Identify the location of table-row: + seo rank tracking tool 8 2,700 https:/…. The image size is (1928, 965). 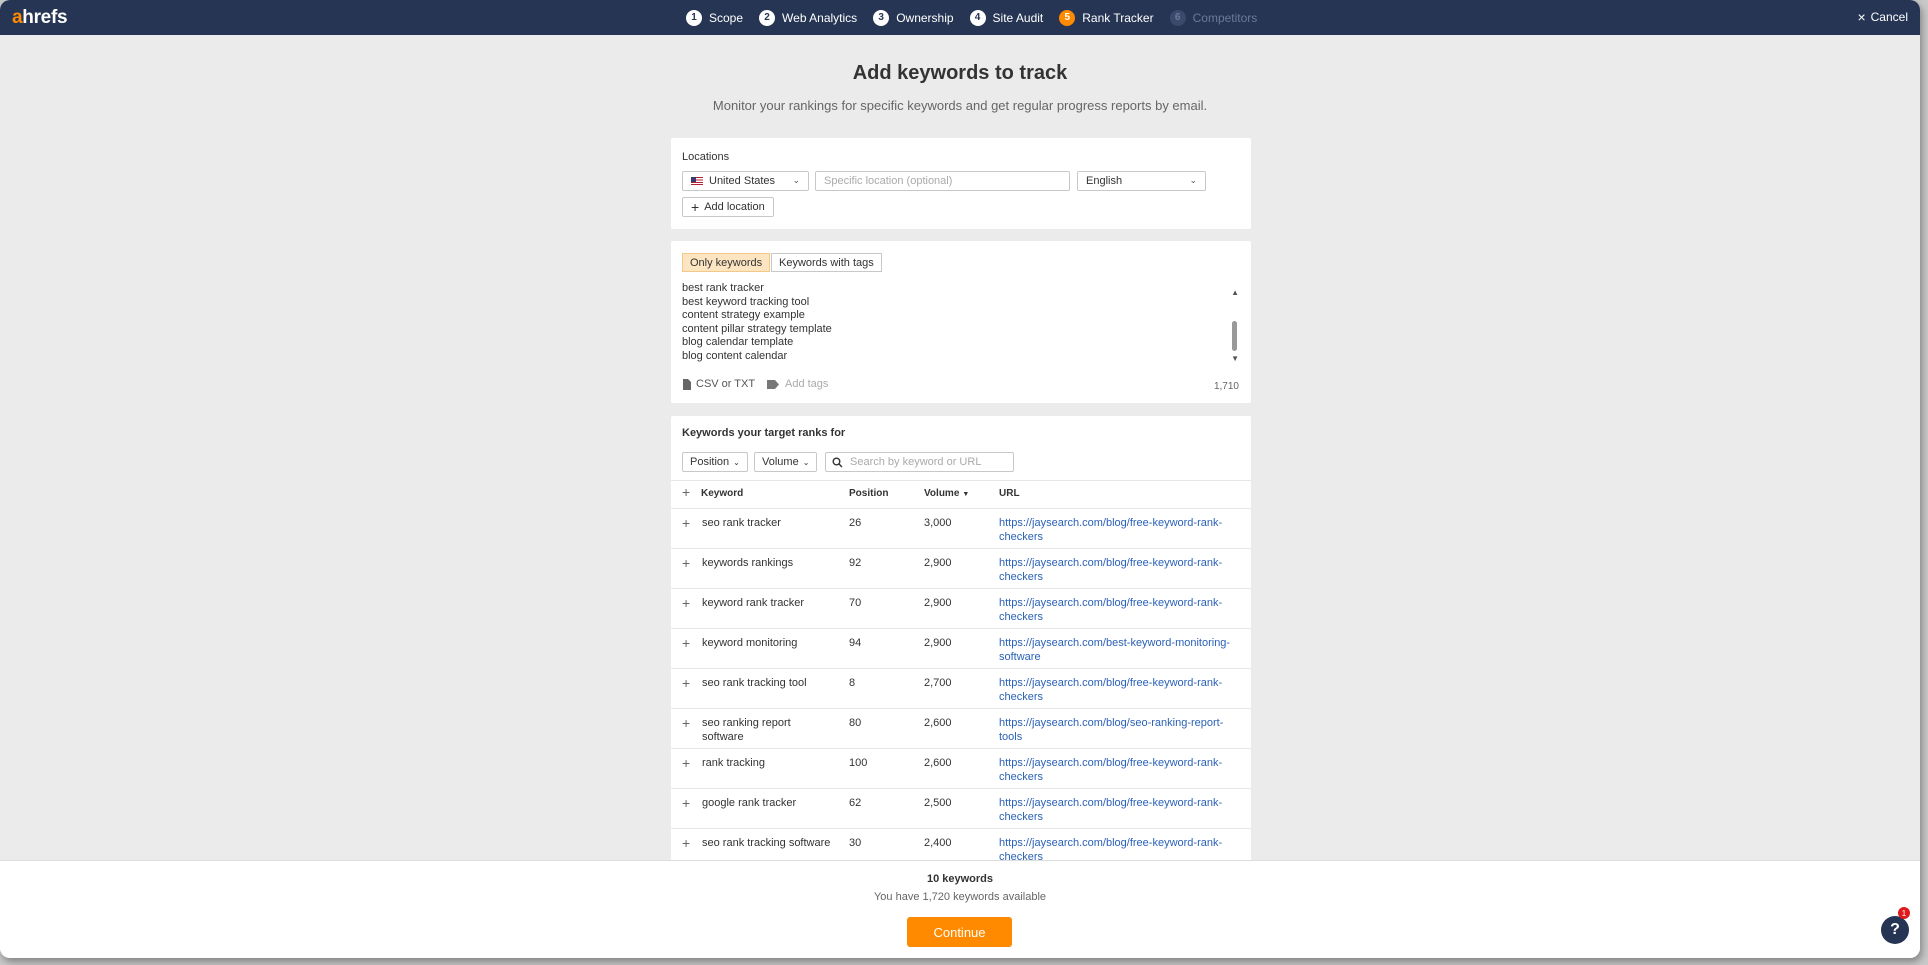
(961, 688).